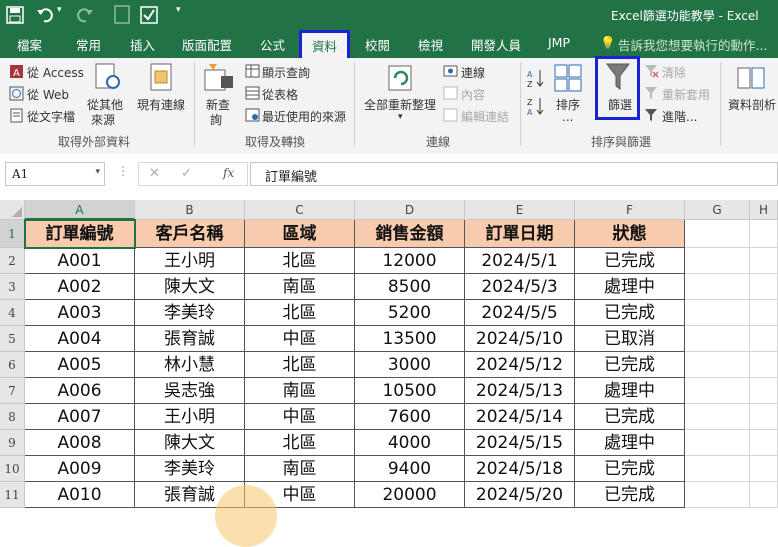  Describe the element at coordinates (410, 339) in the screenshot. I see `table-cell: 13500` at that location.